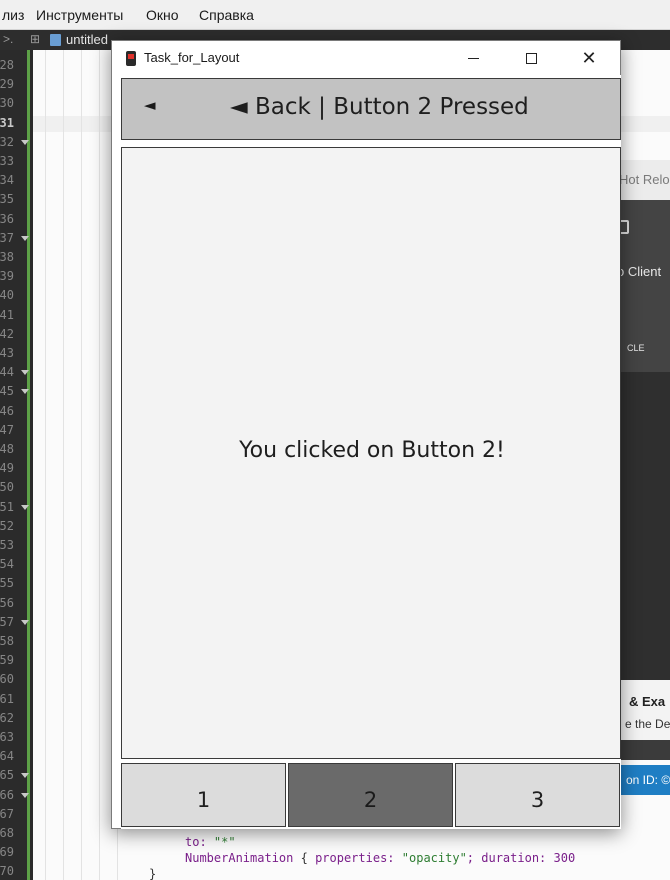 This screenshot has height=880, width=670. What do you see at coordinates (7, 679) in the screenshot?
I see `line-number: 60` at bounding box center [7, 679].